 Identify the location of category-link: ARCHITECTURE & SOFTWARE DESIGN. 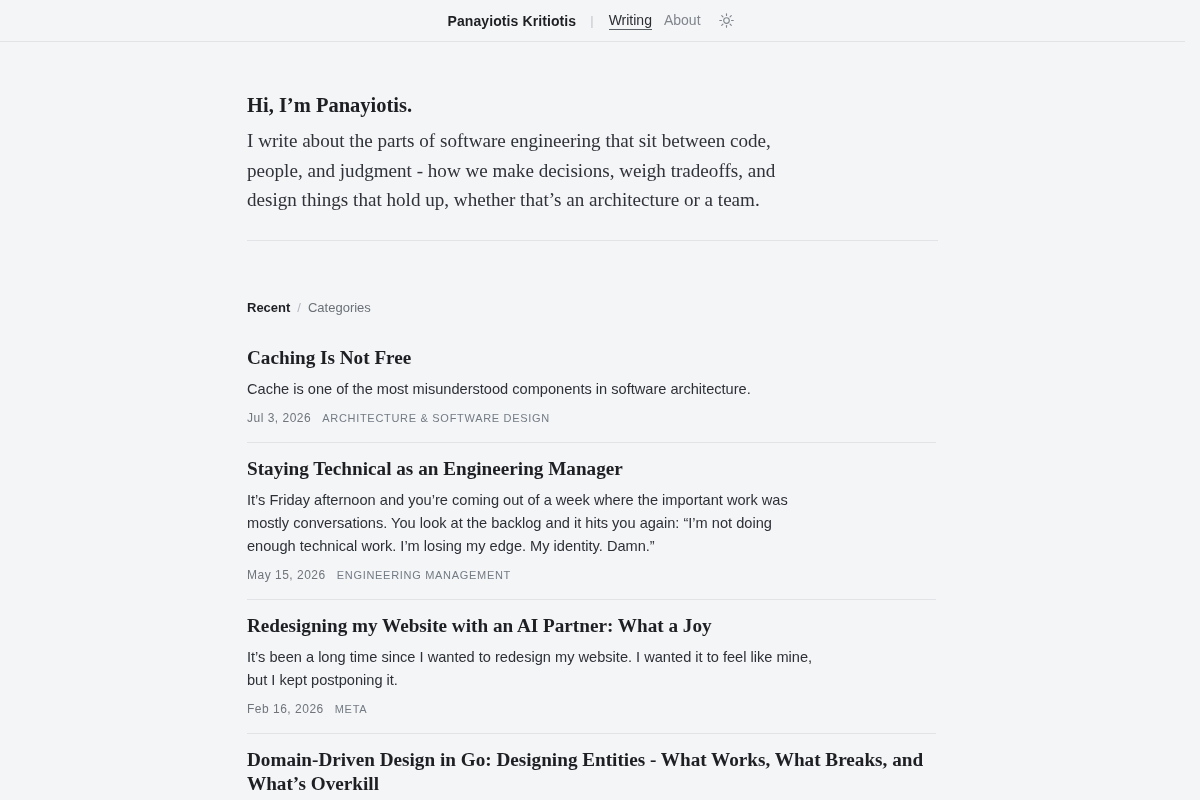
(436, 417).